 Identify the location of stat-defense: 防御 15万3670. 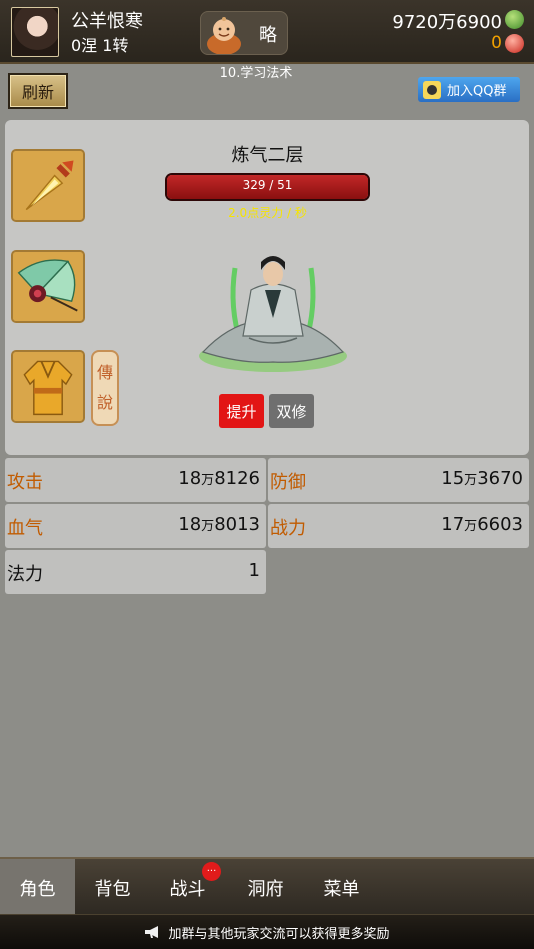
(398, 480).